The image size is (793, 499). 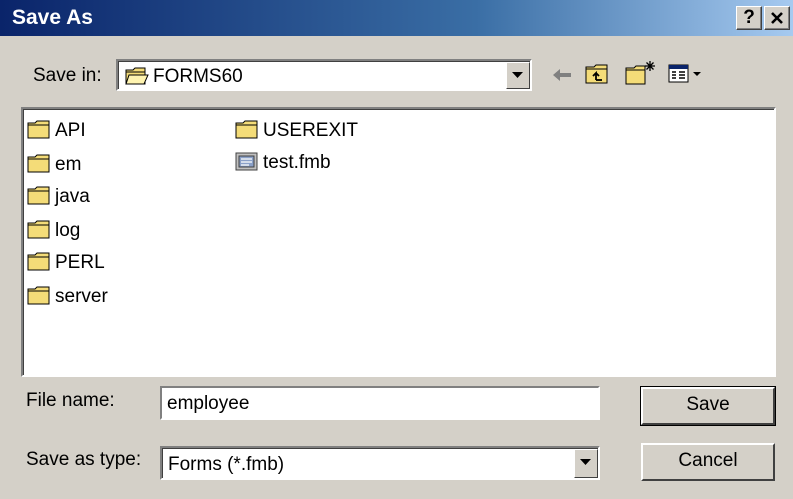 I want to click on list-item-label: java, so click(x=72, y=196).